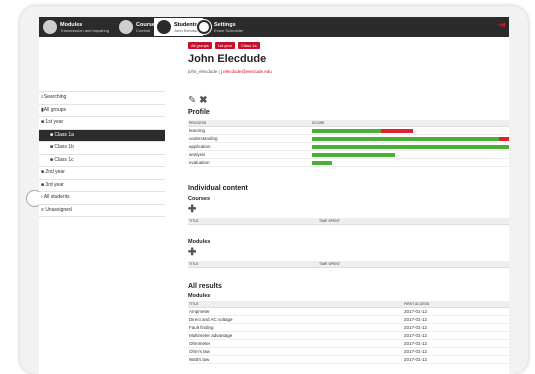 Image resolution: width=535 pixels, height=374 pixels. Describe the element at coordinates (249, 45) in the screenshot. I see `breadcrumb-class-1a: Class 1a` at that location.